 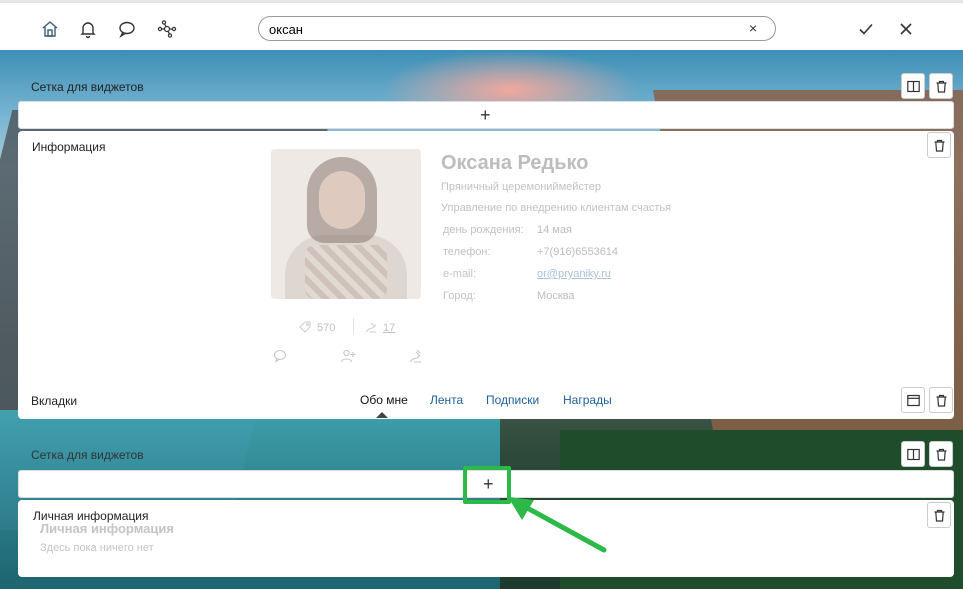 What do you see at coordinates (305, 327) in the screenshot?
I see `coin-icon` at bounding box center [305, 327].